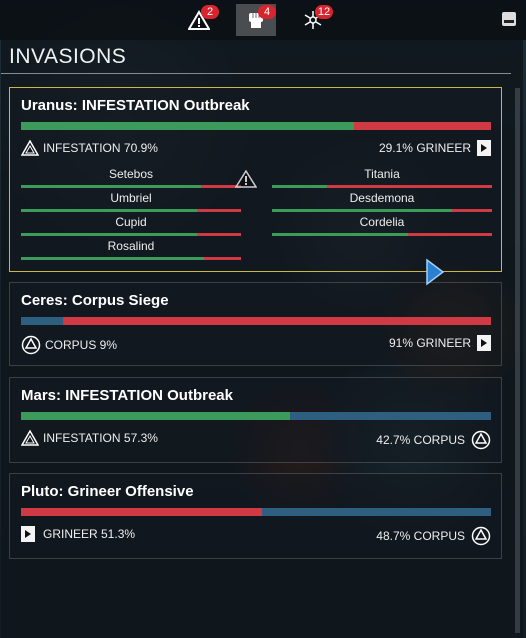 This screenshot has width=526, height=638. What do you see at coordinates (68, 56) in the screenshot?
I see `panel-title: INVASIONS` at bounding box center [68, 56].